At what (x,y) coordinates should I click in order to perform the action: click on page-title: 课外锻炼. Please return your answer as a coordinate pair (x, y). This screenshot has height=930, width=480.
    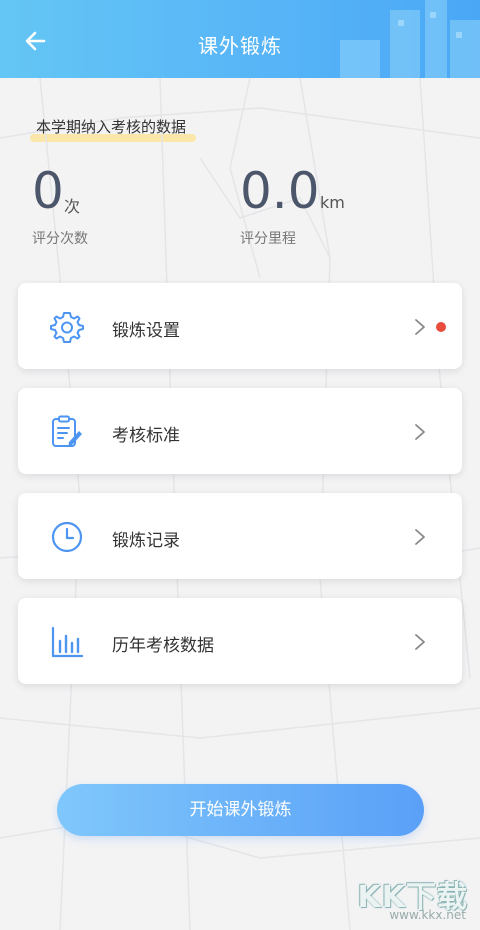
    Looking at the image, I should click on (240, 46).